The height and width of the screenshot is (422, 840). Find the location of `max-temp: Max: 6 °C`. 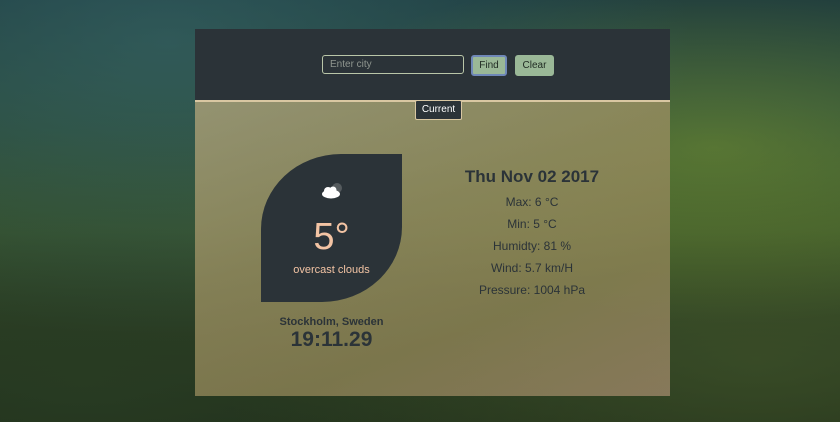

max-temp: Max: 6 °C is located at coordinates (532, 202).